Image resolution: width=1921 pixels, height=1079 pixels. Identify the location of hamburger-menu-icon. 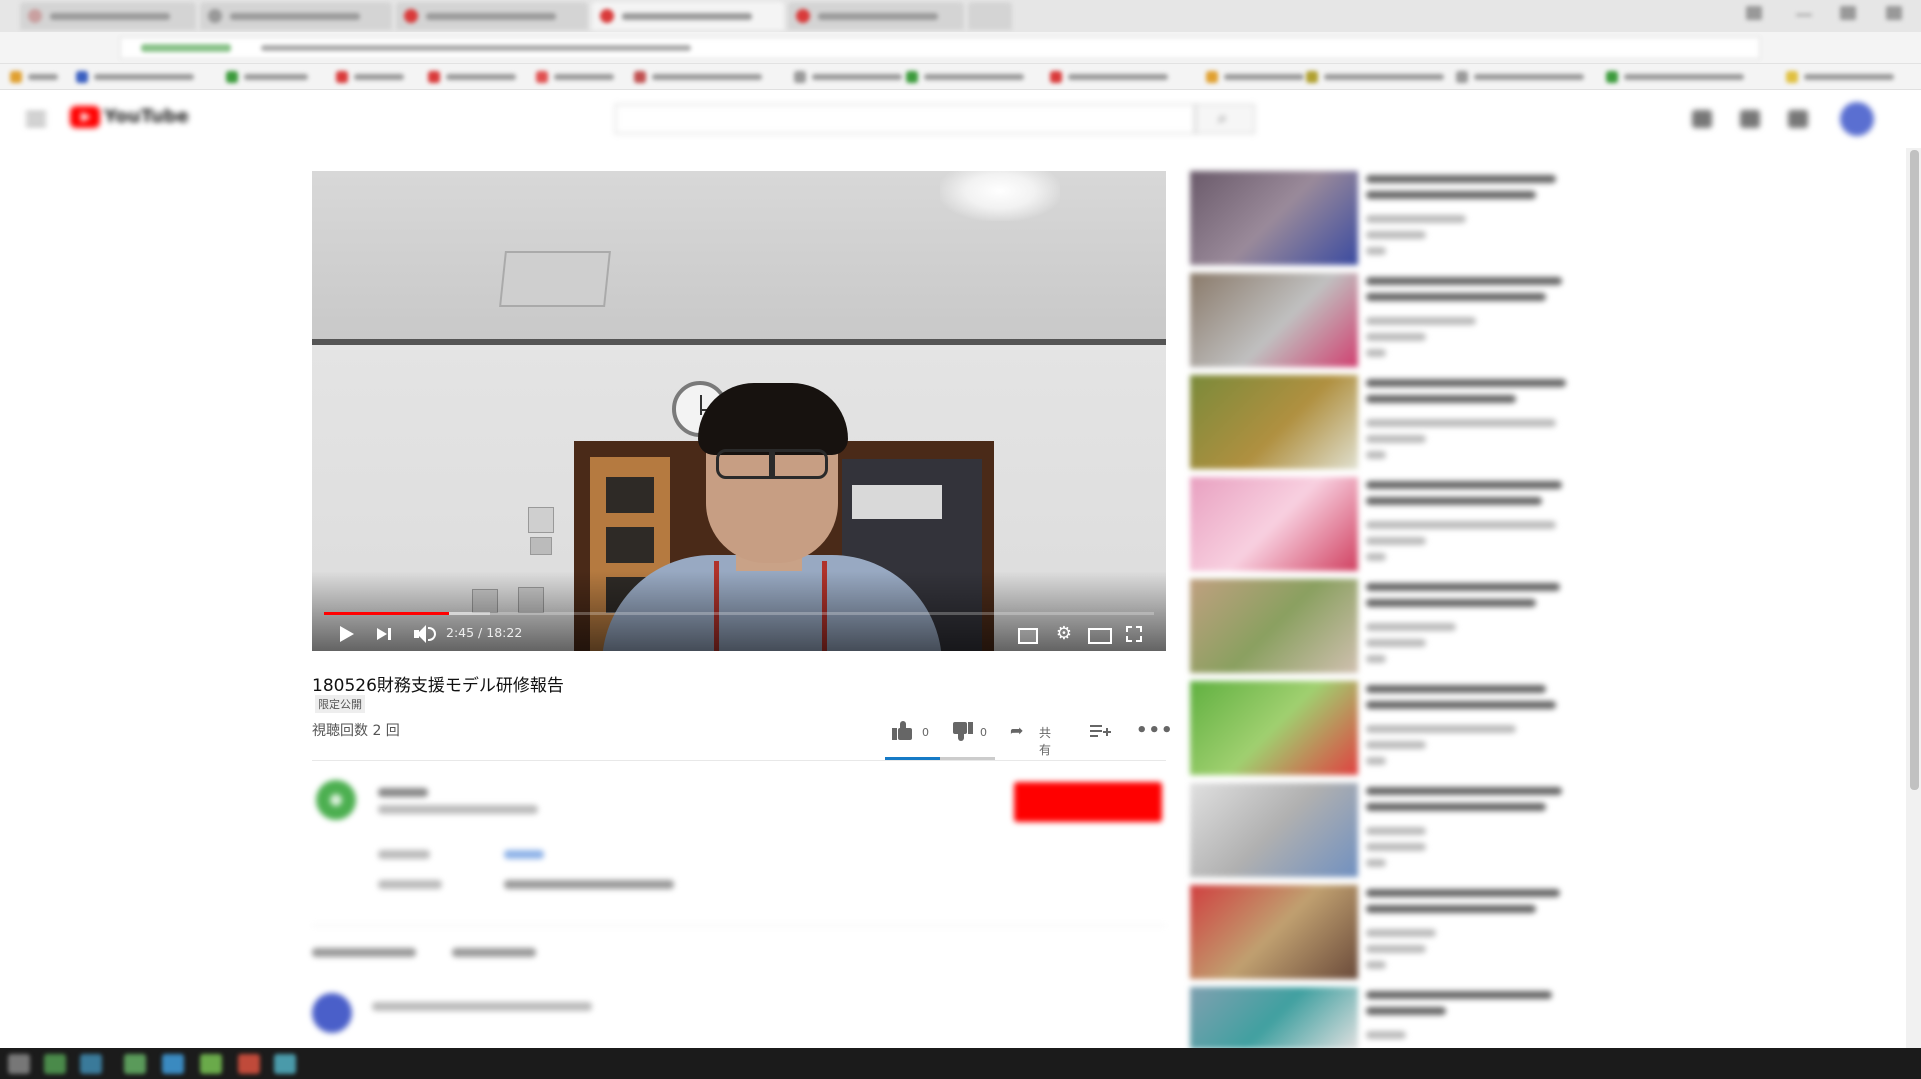
(36, 119).